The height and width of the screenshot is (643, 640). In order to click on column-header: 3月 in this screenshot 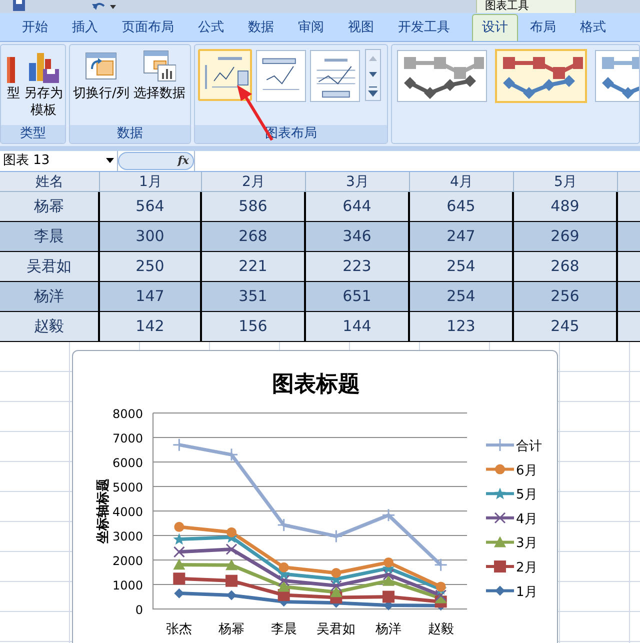, I will do `click(358, 181)`.